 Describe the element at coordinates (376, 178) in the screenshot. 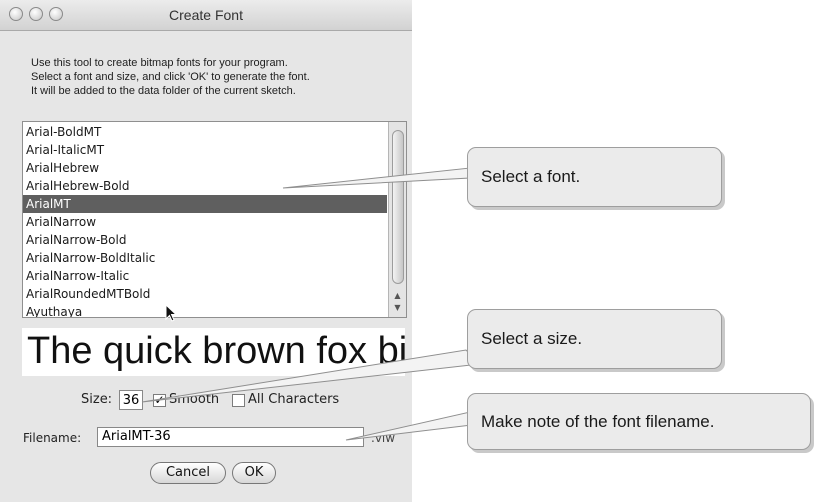

I see `font-callout-pointer` at that location.